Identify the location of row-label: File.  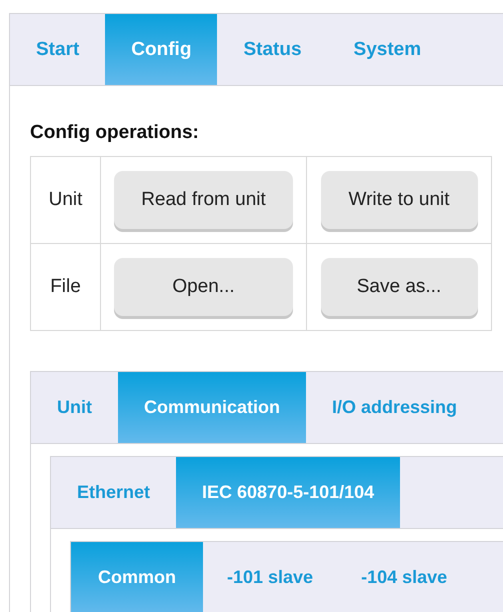
(65, 287).